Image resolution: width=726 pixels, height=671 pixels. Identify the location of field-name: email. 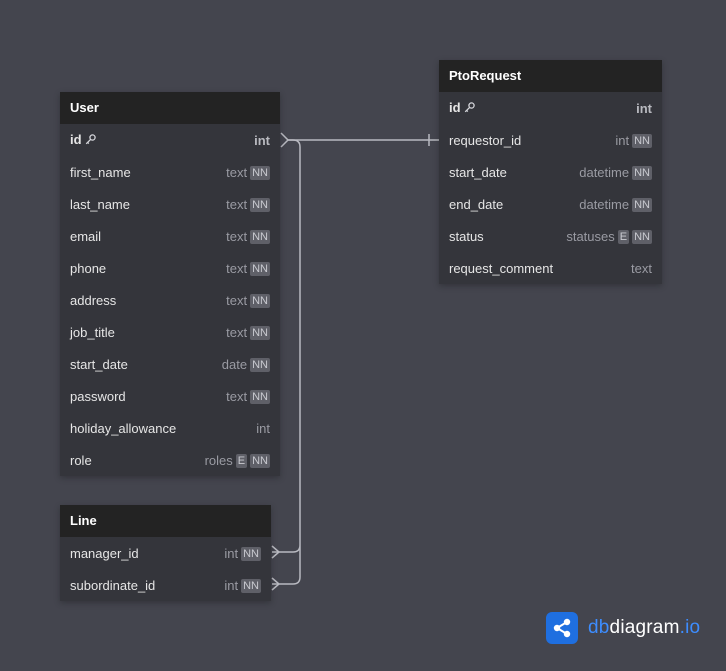
(86, 236).